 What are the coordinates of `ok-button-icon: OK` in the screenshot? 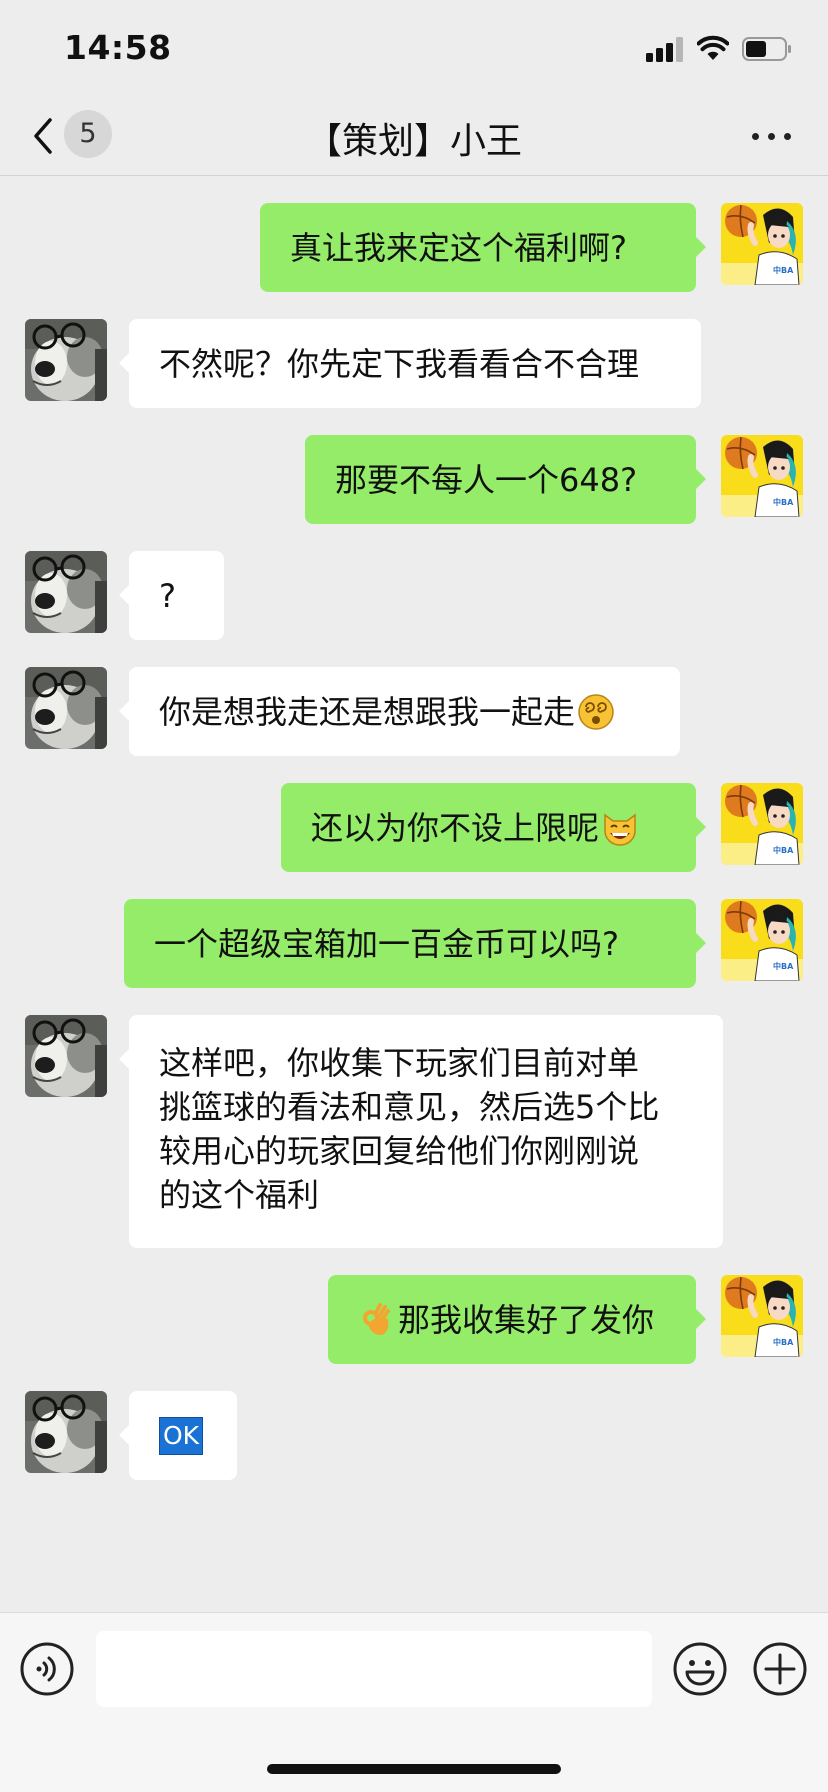 It's located at (181, 1435).